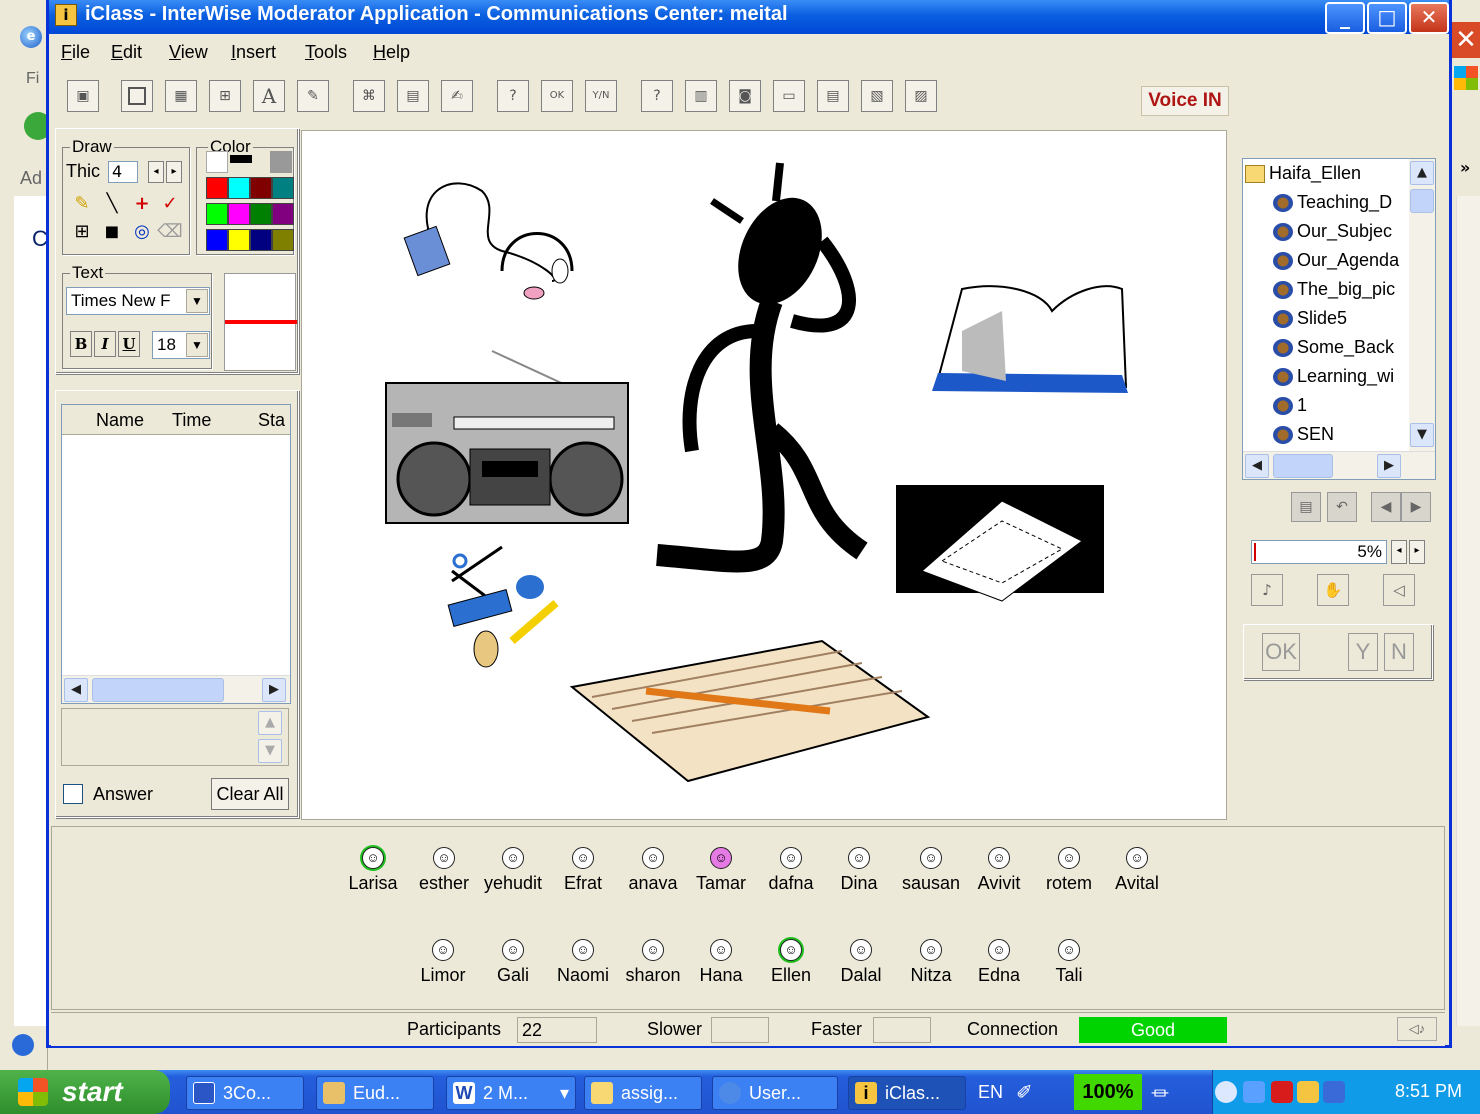  What do you see at coordinates (1069, 962) in the screenshot?
I see `participant: ☺ Tali` at bounding box center [1069, 962].